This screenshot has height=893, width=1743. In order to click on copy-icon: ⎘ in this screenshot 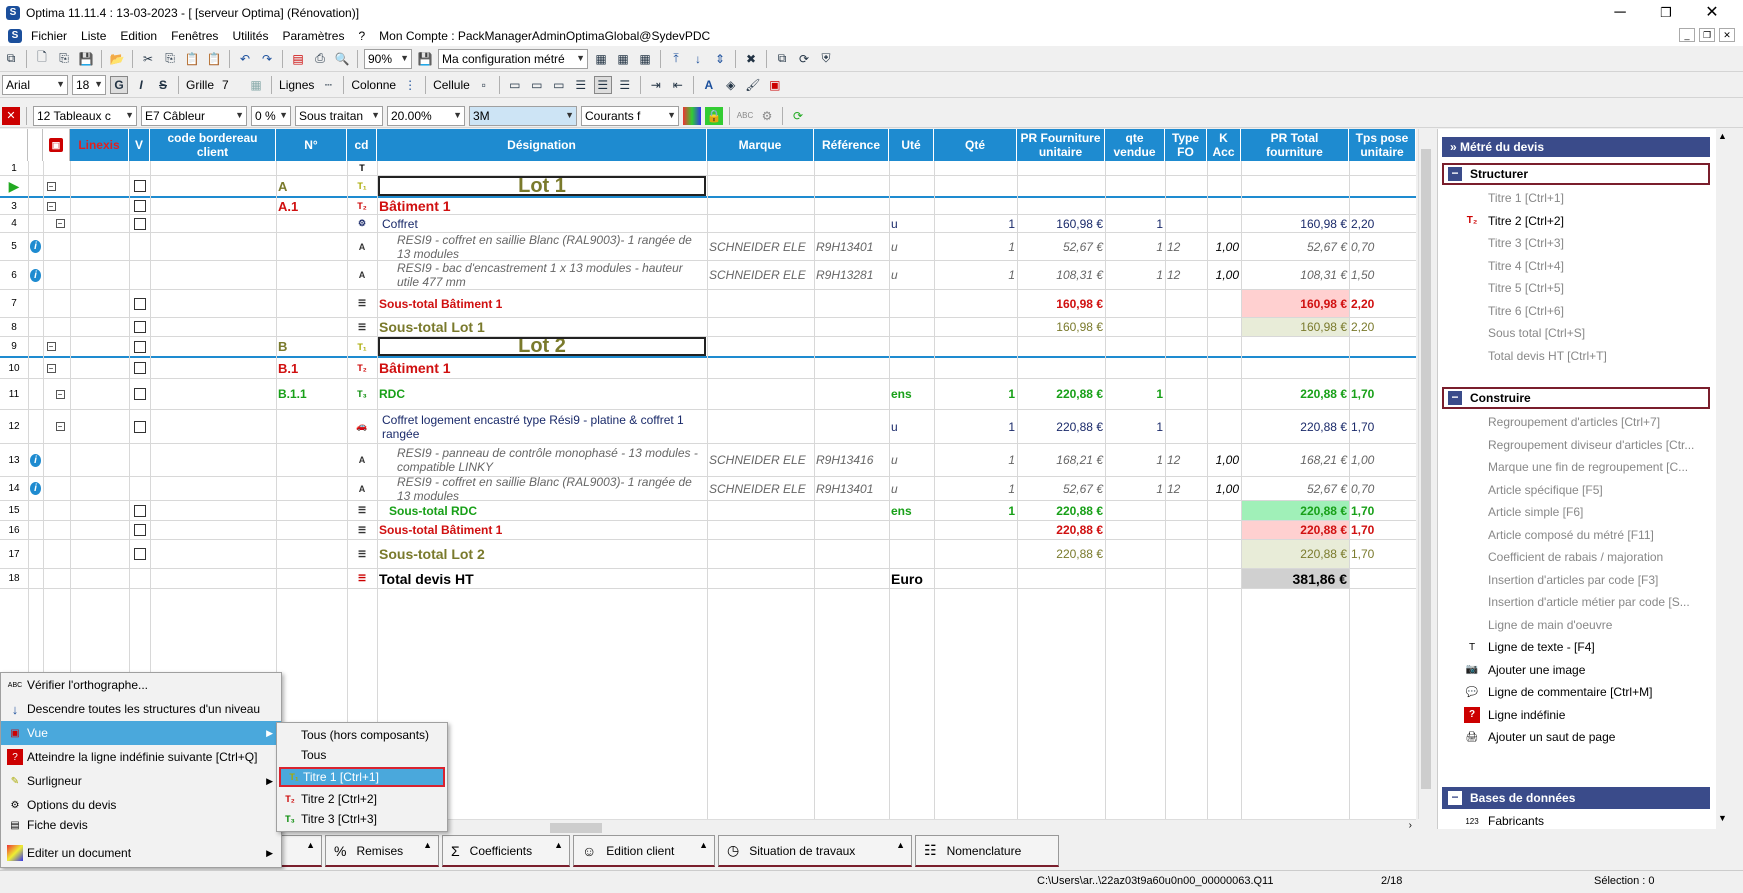, I will do `click(170, 59)`.